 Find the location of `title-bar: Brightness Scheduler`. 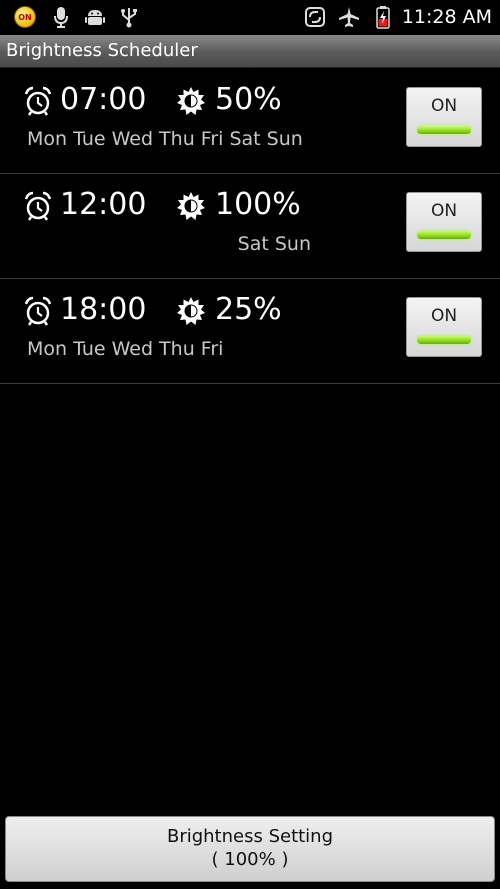

title-bar: Brightness Scheduler is located at coordinates (250, 51).